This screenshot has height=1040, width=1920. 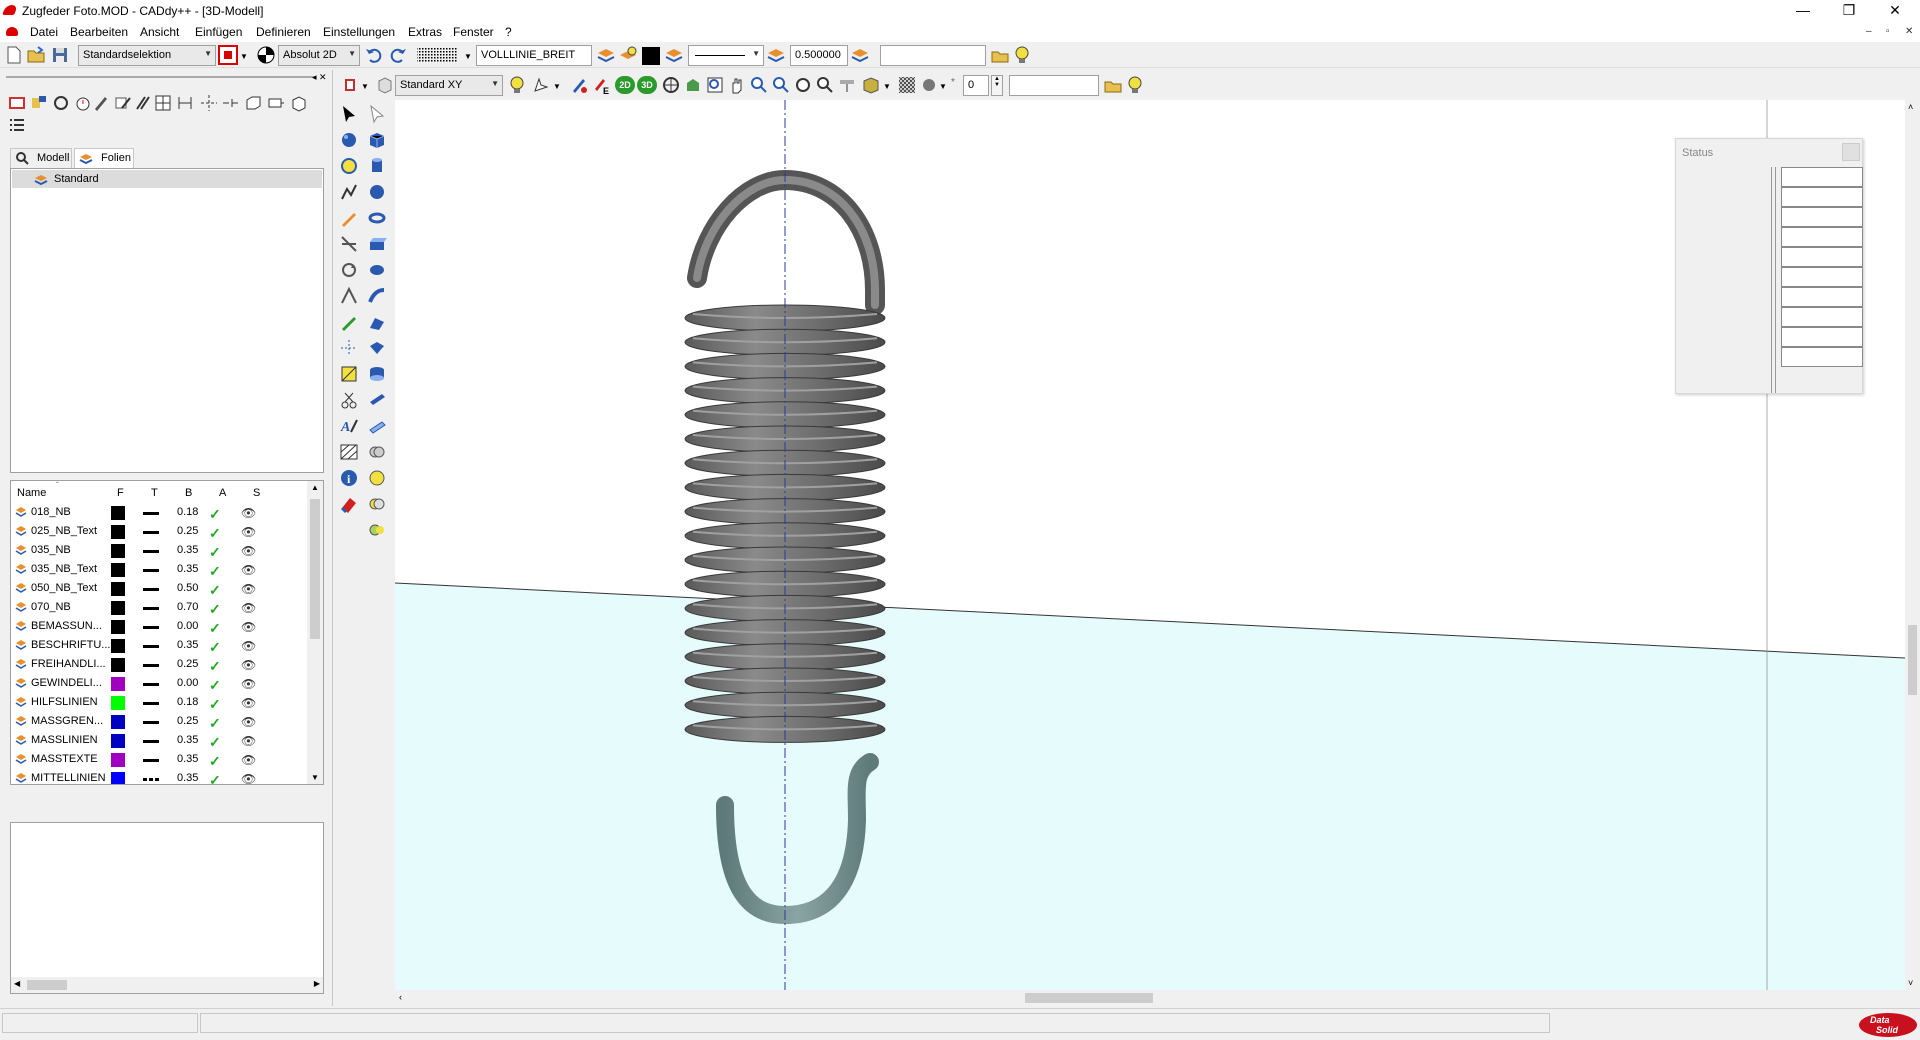 What do you see at coordinates (377, 322) in the screenshot?
I see `loft-icon` at bounding box center [377, 322].